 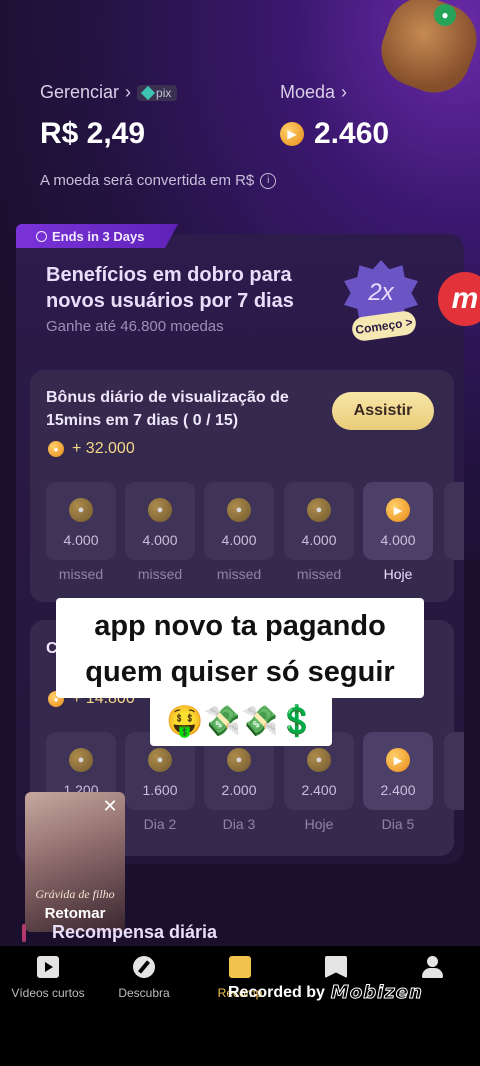 I want to click on day-label-today: Hoje, so click(x=398, y=574).